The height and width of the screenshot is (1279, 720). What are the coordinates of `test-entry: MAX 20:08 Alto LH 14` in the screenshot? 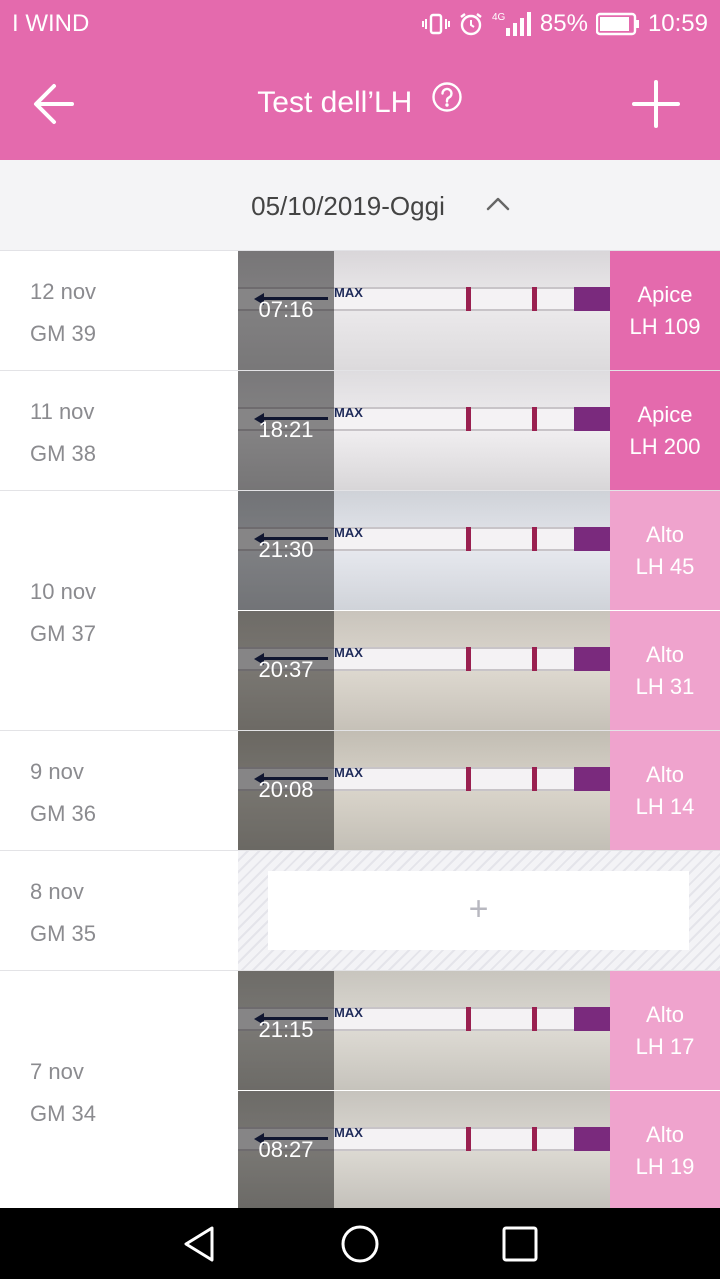 It's located at (479, 790).